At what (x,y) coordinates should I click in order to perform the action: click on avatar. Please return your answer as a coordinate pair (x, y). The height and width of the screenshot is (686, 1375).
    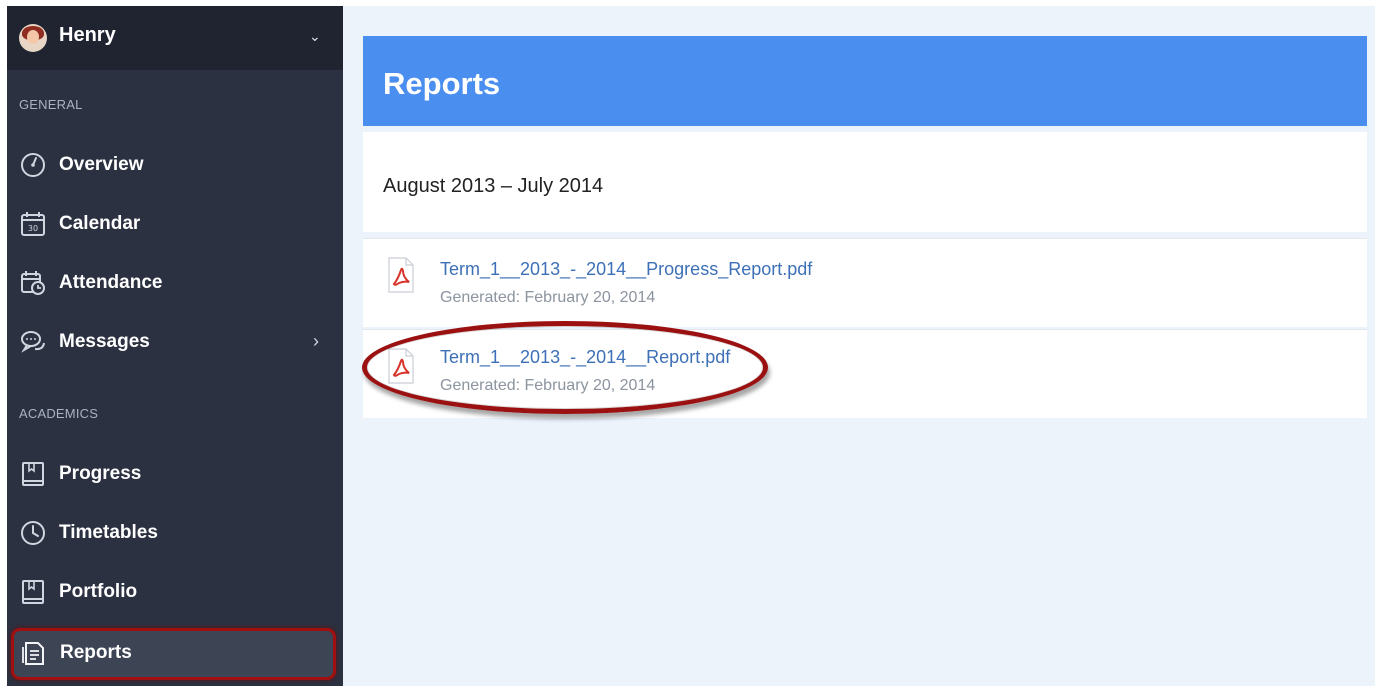
    Looking at the image, I should click on (33, 38).